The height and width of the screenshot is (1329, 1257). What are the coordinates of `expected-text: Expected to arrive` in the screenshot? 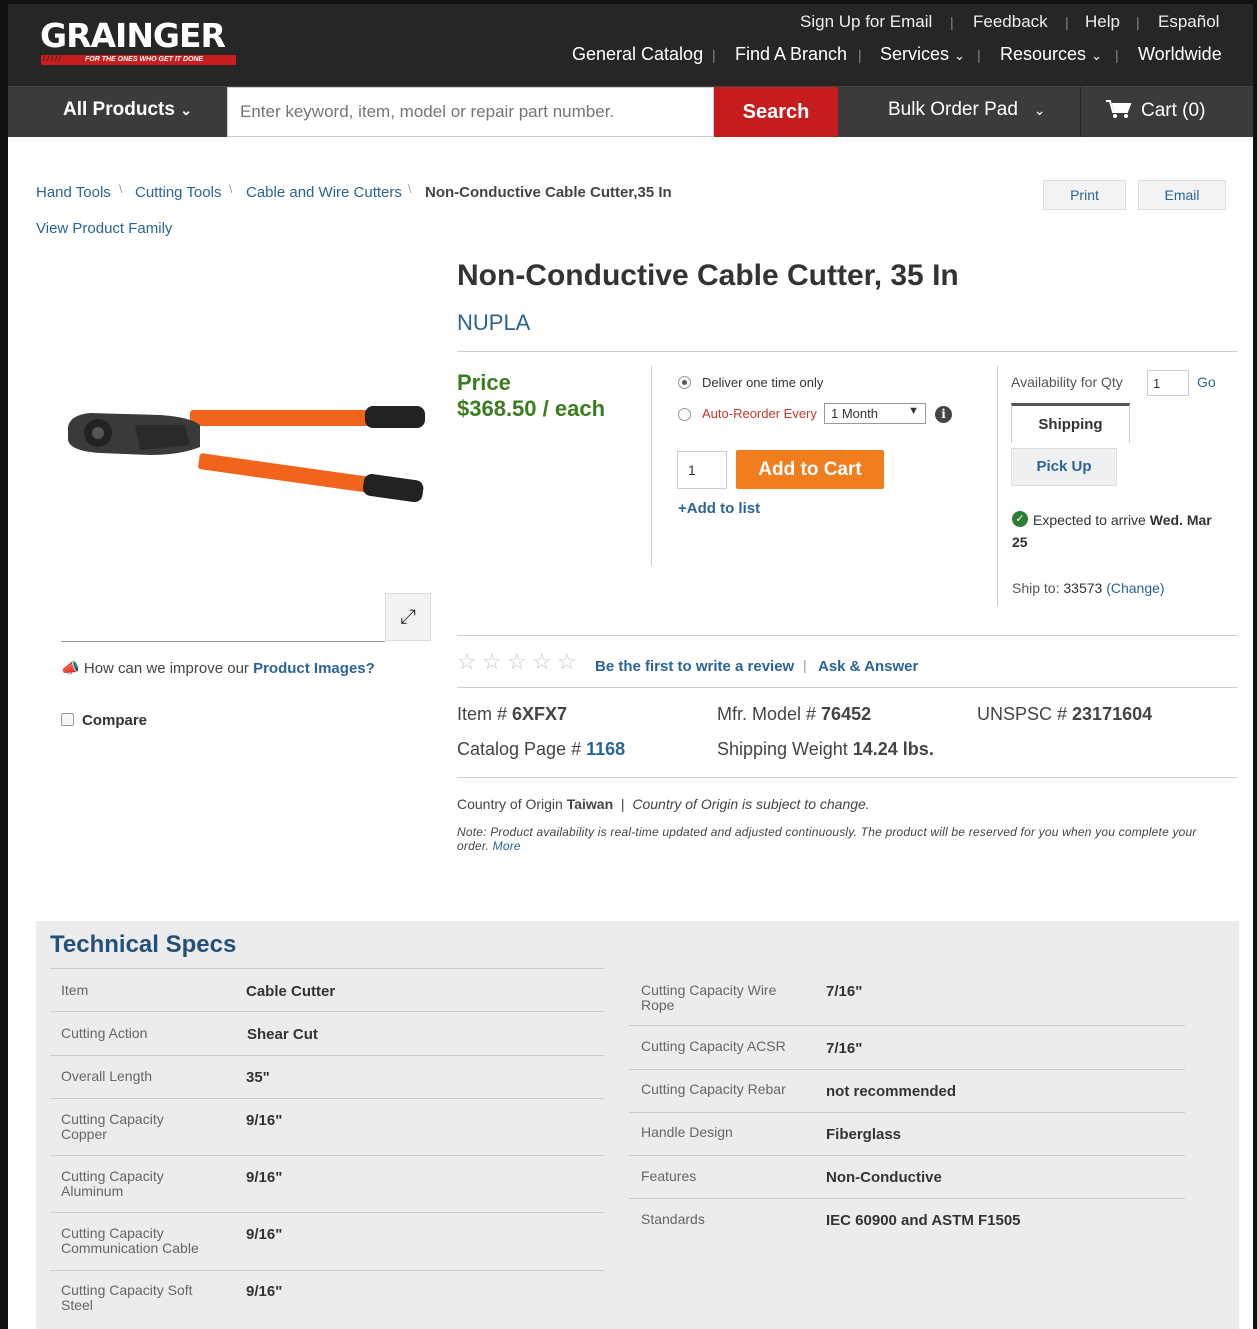 It's located at (1091, 520).